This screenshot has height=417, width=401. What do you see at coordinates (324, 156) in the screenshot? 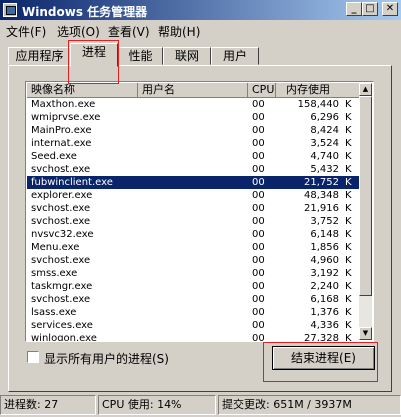
I see `process-memory: 4,740` at bounding box center [324, 156].